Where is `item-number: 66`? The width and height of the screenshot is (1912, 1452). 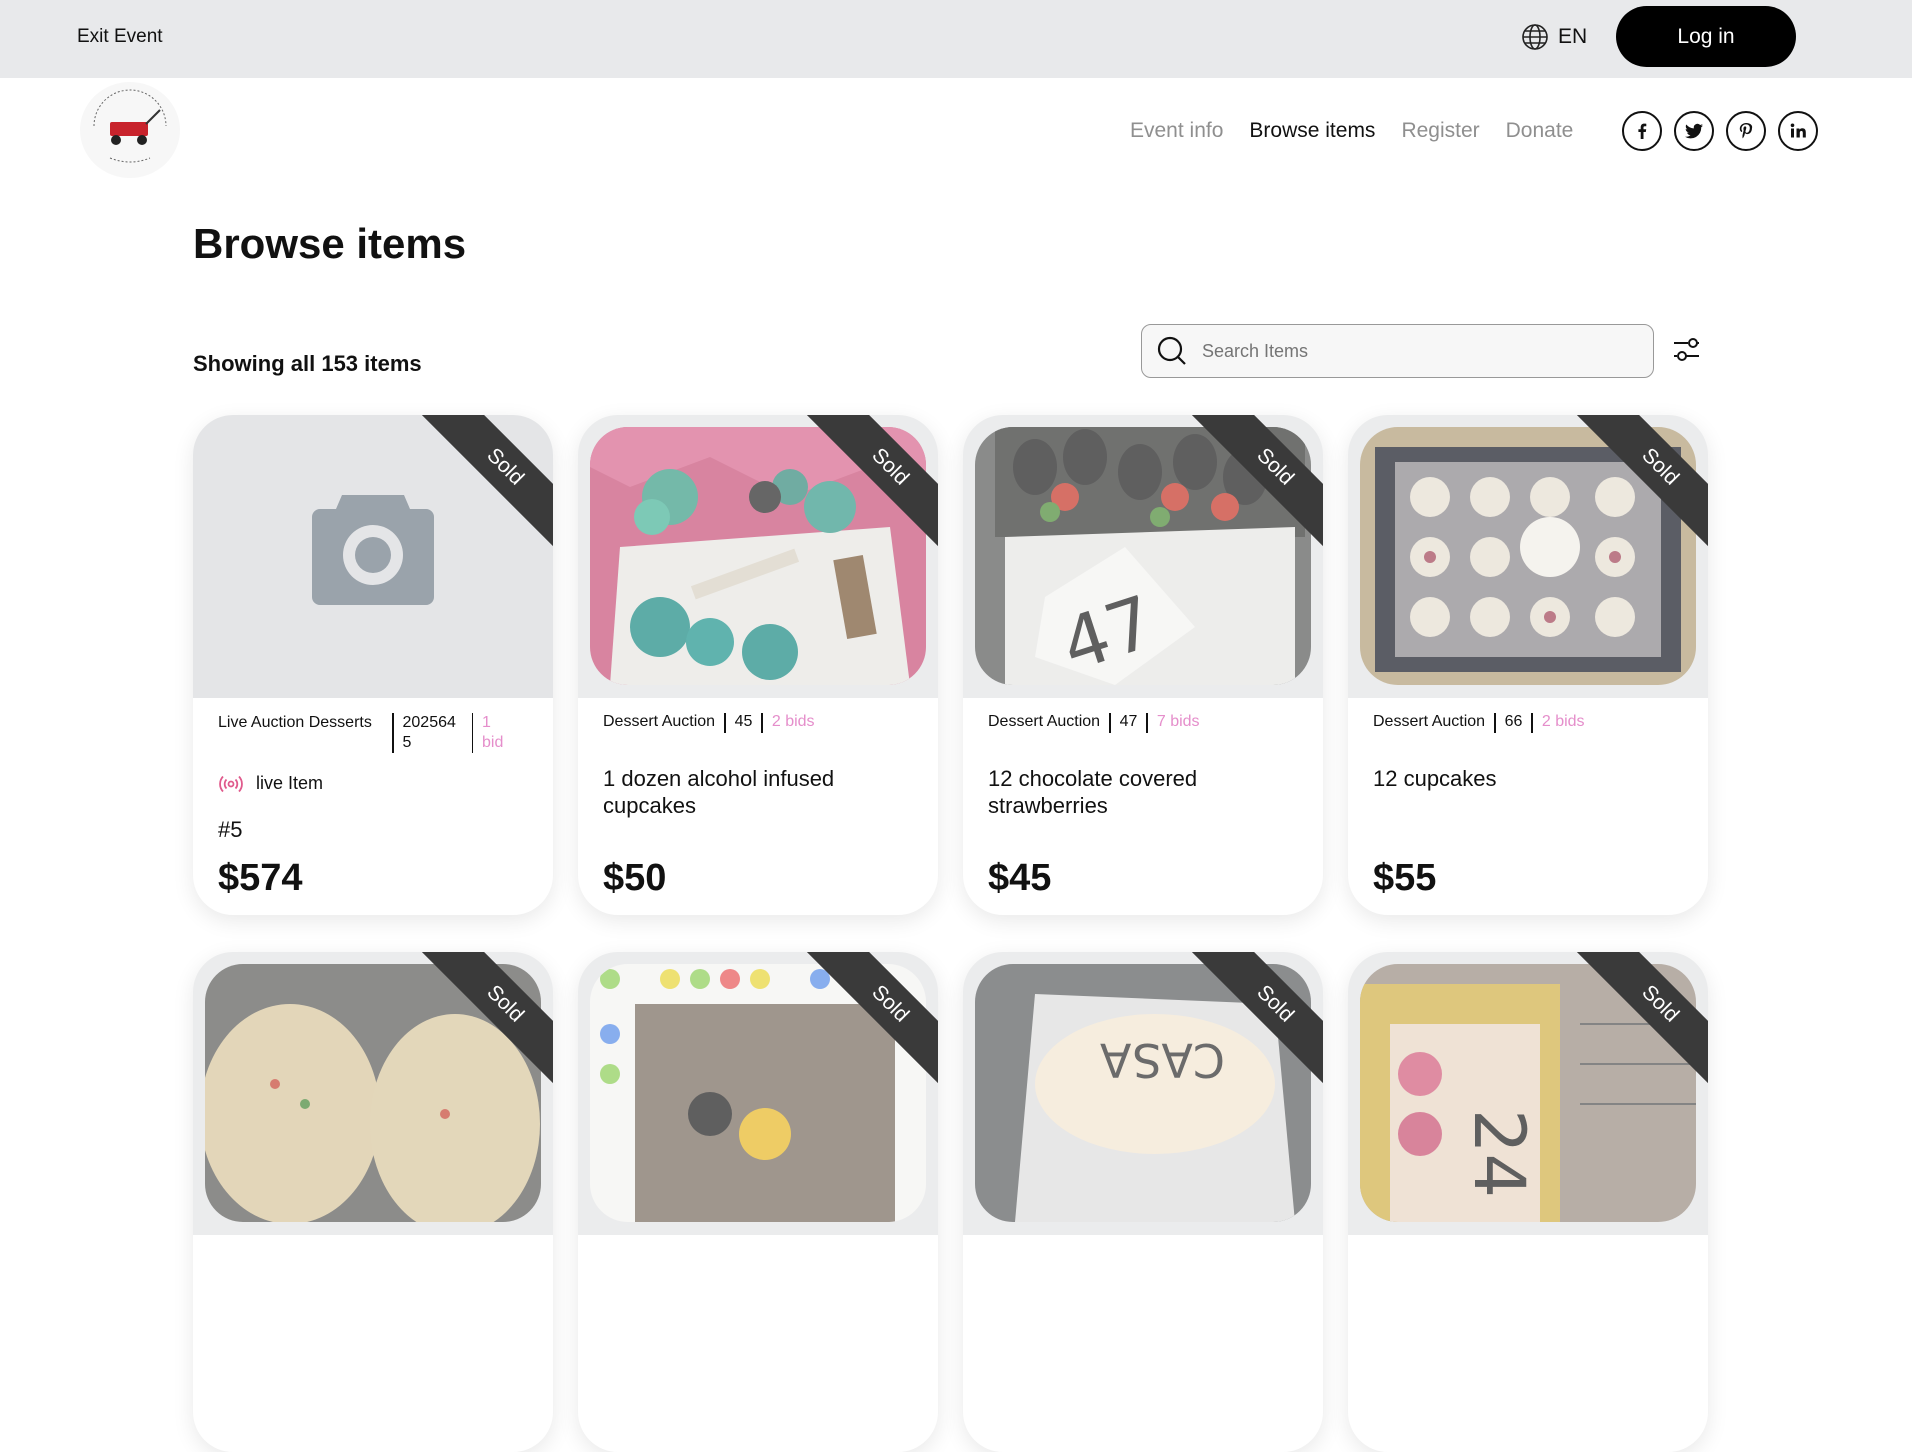 item-number: 66 is located at coordinates (1513, 721).